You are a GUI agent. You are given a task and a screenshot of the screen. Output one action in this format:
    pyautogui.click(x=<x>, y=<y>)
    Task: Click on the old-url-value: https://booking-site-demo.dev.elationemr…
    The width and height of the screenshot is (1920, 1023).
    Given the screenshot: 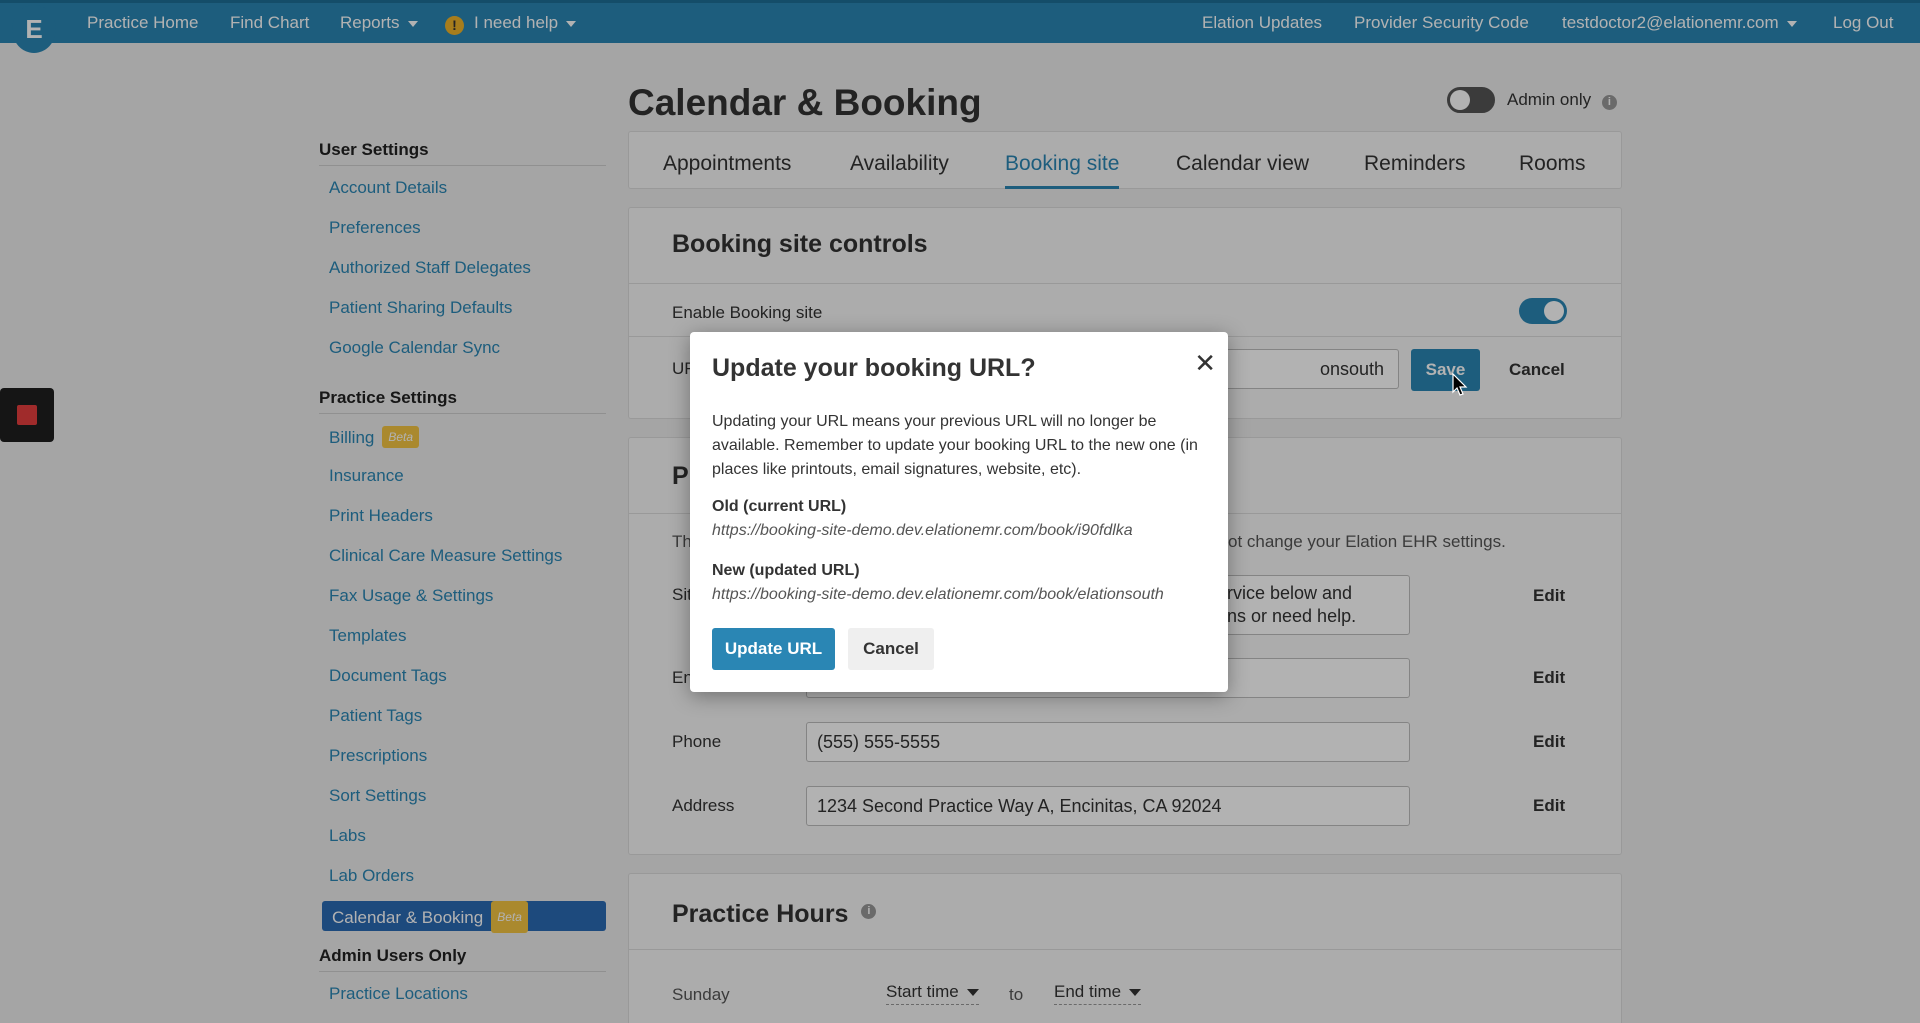 What is the action you would take?
    pyautogui.click(x=922, y=530)
    